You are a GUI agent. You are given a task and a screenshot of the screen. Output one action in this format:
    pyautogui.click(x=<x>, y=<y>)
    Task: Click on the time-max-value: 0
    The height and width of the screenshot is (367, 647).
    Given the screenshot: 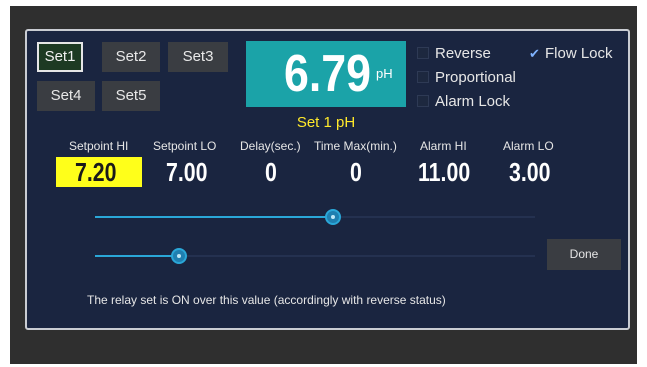 What is the action you would take?
    pyautogui.click(x=356, y=172)
    